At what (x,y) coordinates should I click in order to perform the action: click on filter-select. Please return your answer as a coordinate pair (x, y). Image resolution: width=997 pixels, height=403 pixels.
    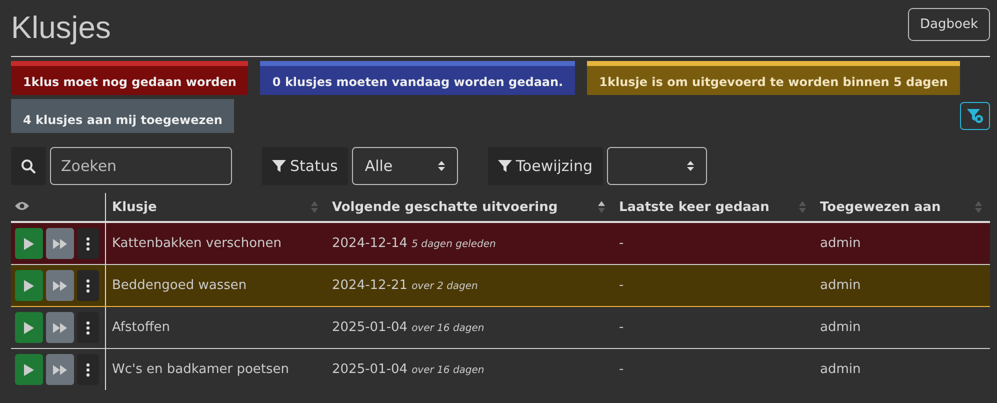
    Looking at the image, I should click on (656, 166).